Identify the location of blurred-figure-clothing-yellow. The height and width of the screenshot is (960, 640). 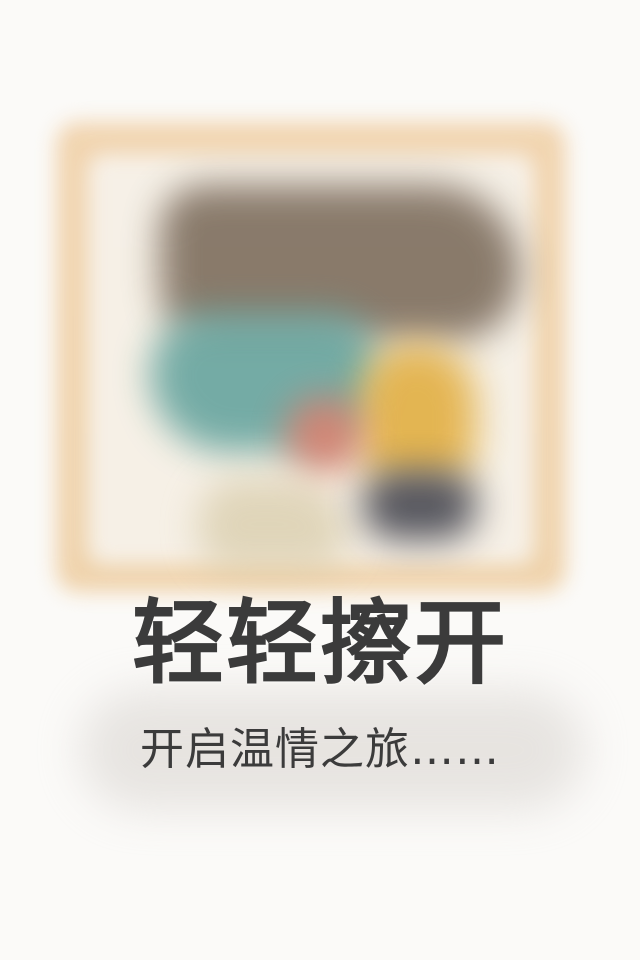
(417, 413).